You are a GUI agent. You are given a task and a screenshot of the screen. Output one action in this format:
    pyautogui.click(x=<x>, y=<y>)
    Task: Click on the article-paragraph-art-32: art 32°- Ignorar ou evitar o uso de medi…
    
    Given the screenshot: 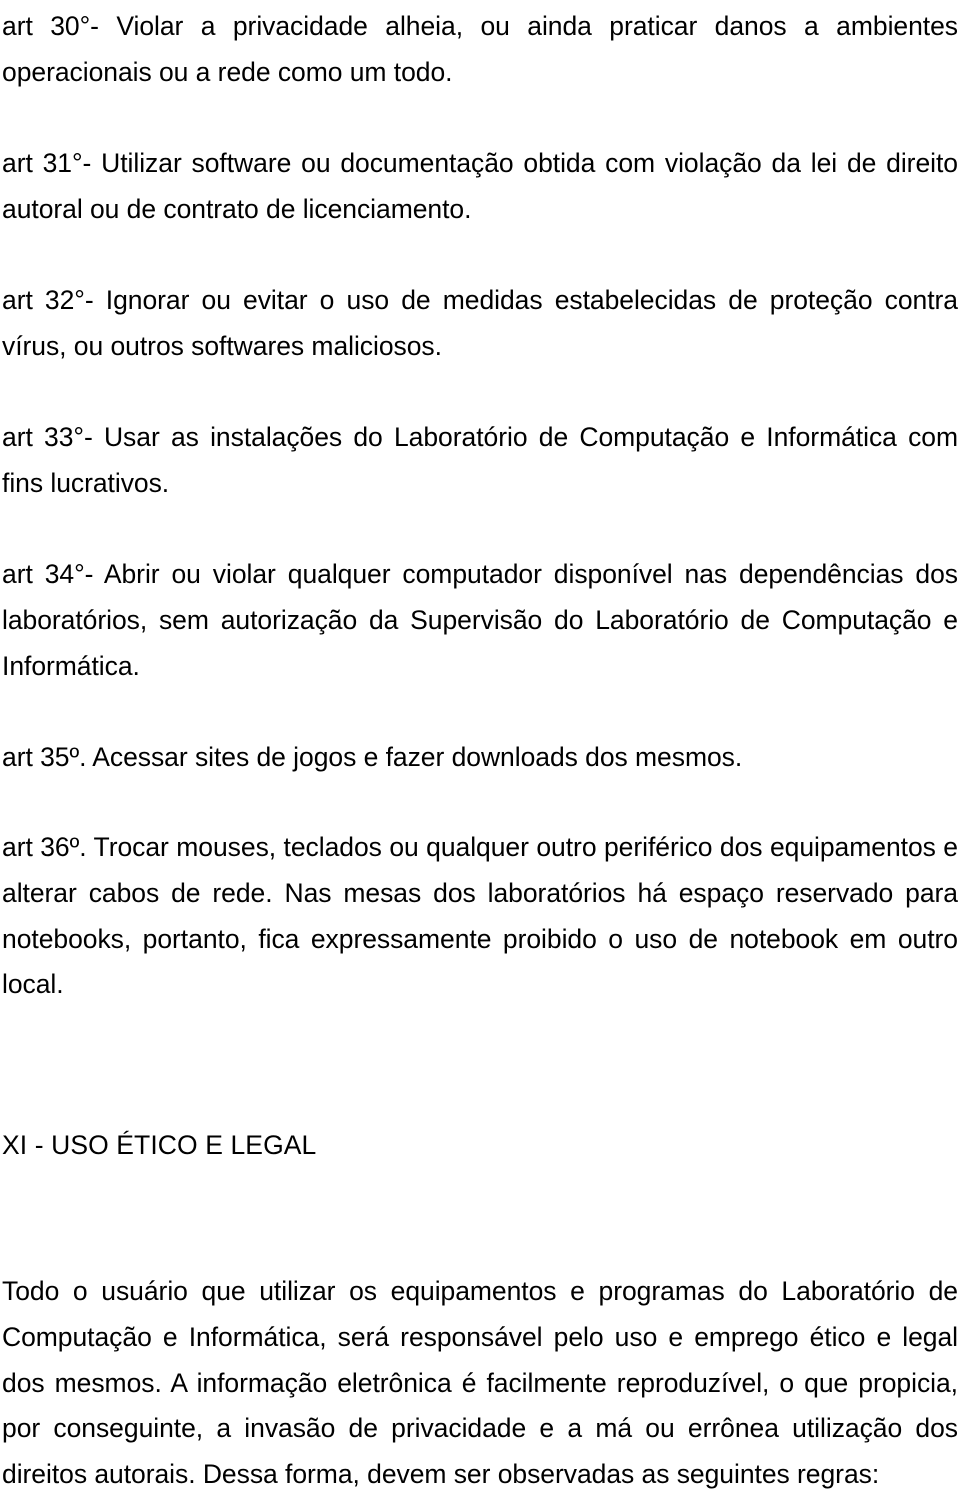 What is the action you would take?
    pyautogui.click(x=480, y=323)
    